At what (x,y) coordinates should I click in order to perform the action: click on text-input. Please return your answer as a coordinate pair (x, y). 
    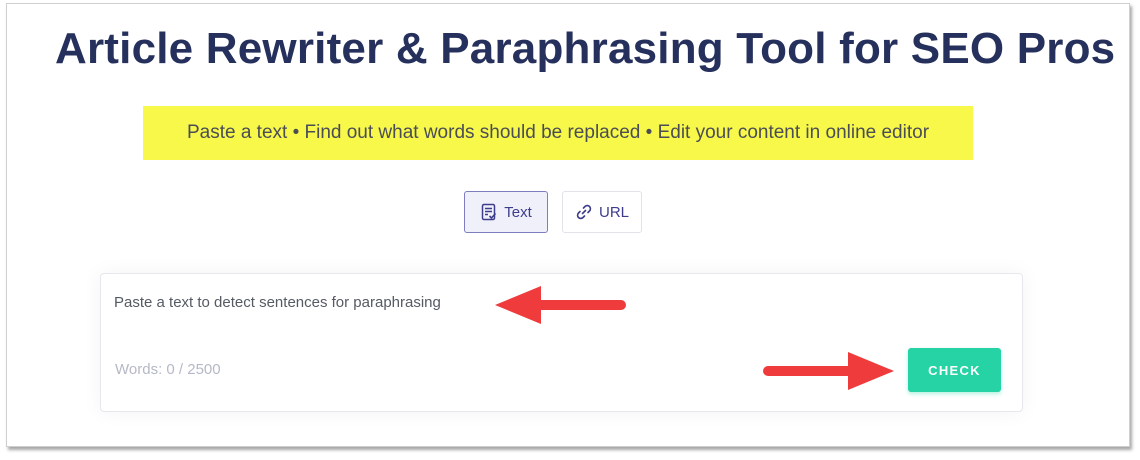
    Looking at the image, I should click on (474, 302).